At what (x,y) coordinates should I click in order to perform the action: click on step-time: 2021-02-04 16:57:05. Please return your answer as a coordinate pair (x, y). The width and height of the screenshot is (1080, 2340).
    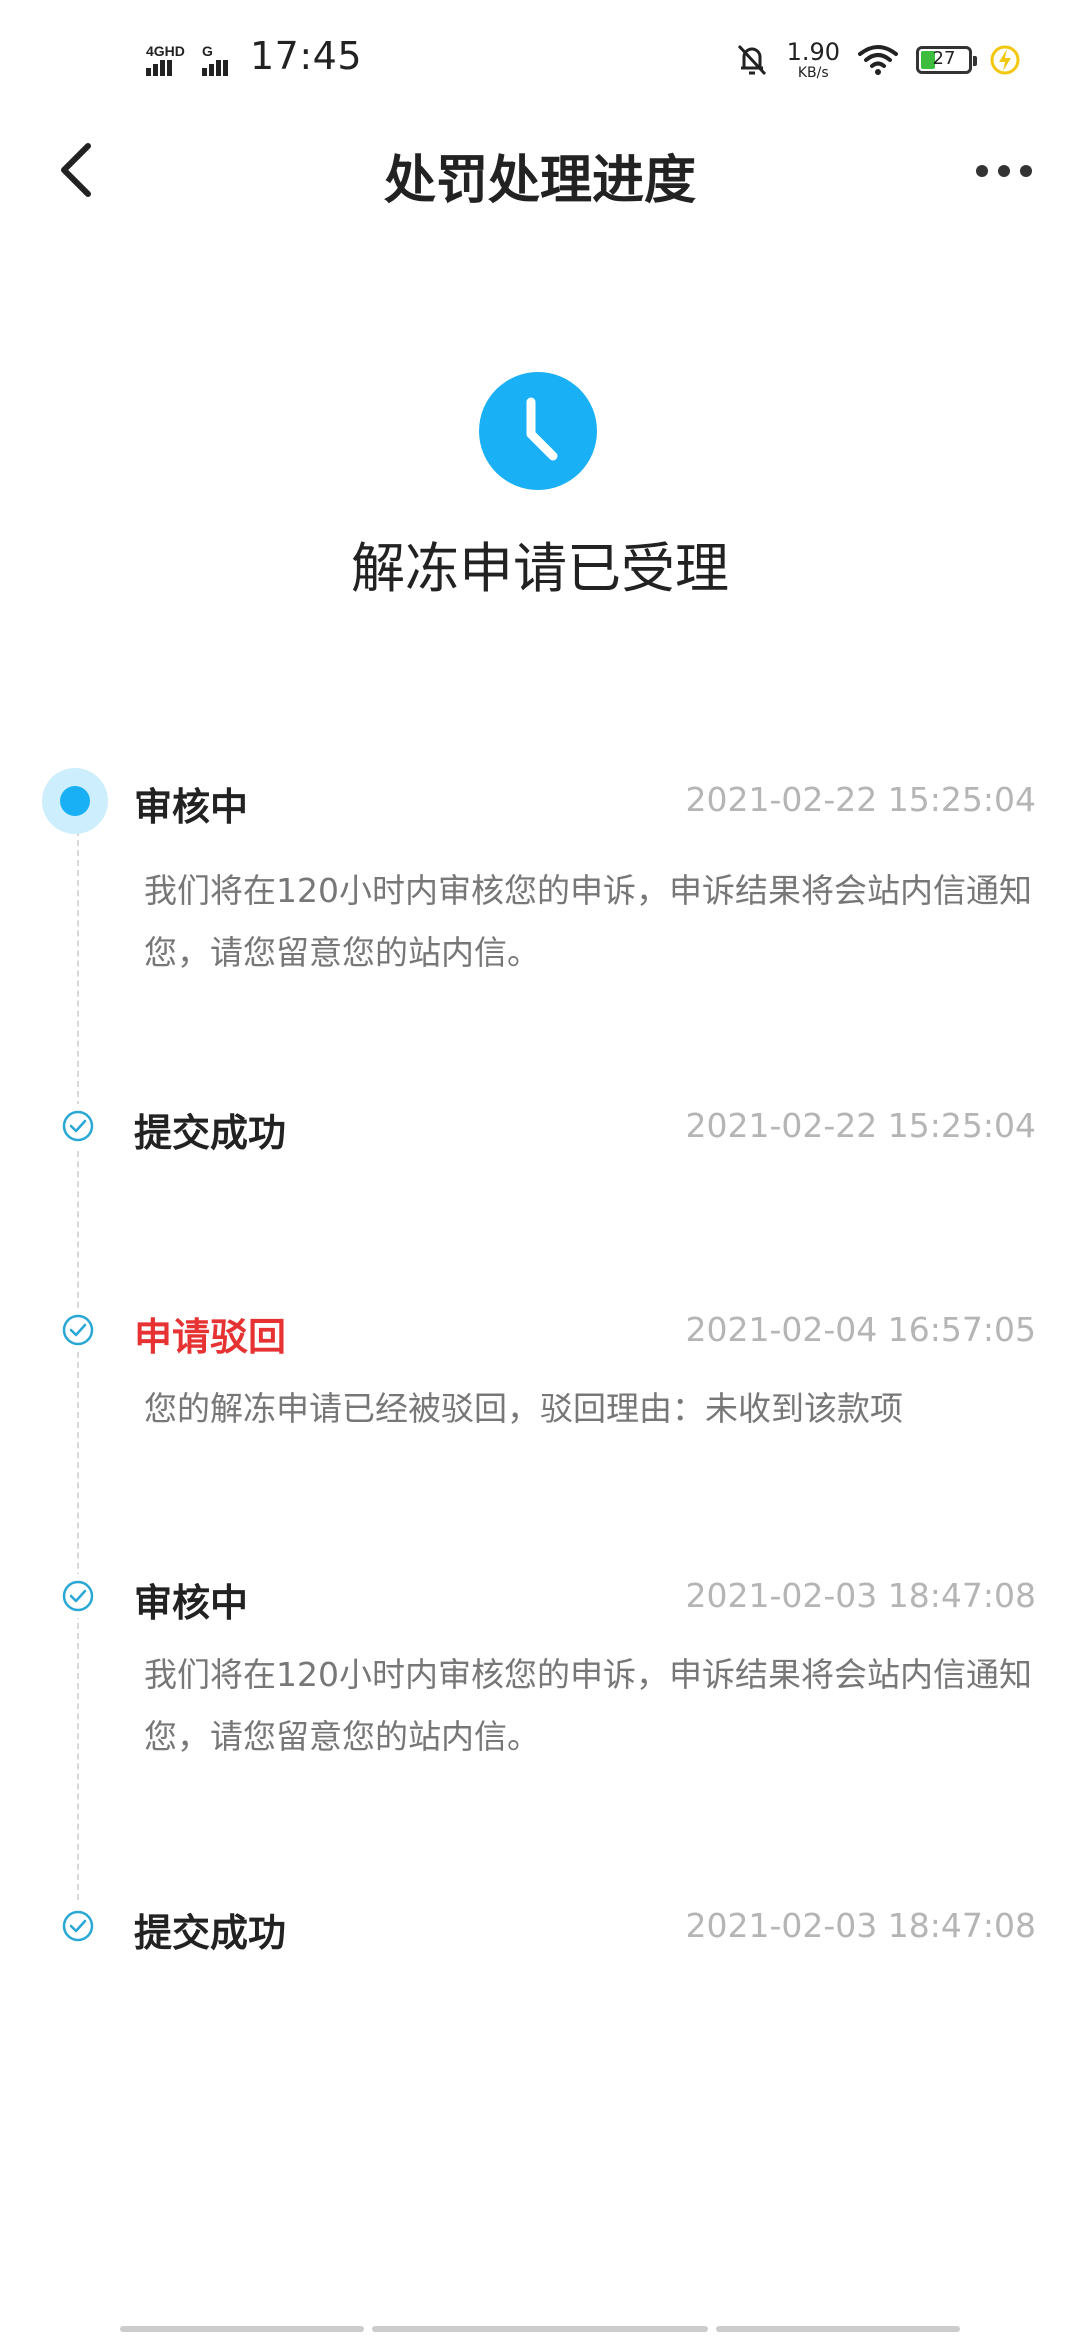
    Looking at the image, I should click on (860, 1329).